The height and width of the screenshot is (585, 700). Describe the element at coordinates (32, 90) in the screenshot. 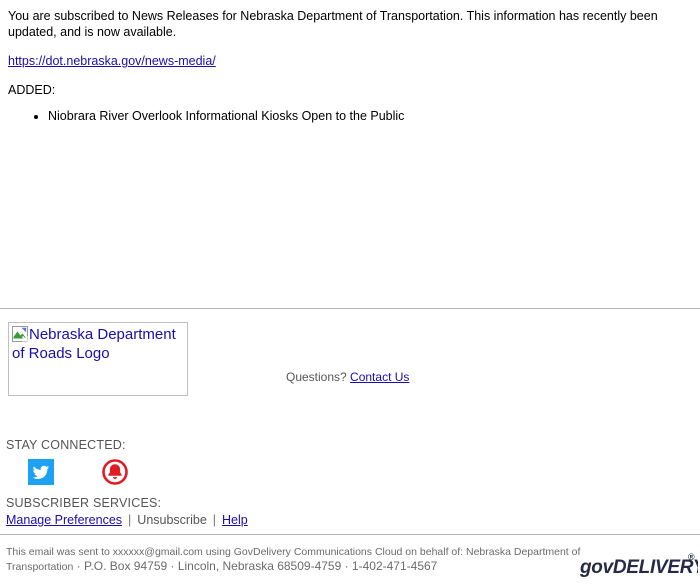

I see `added-label: ADDED:` at that location.